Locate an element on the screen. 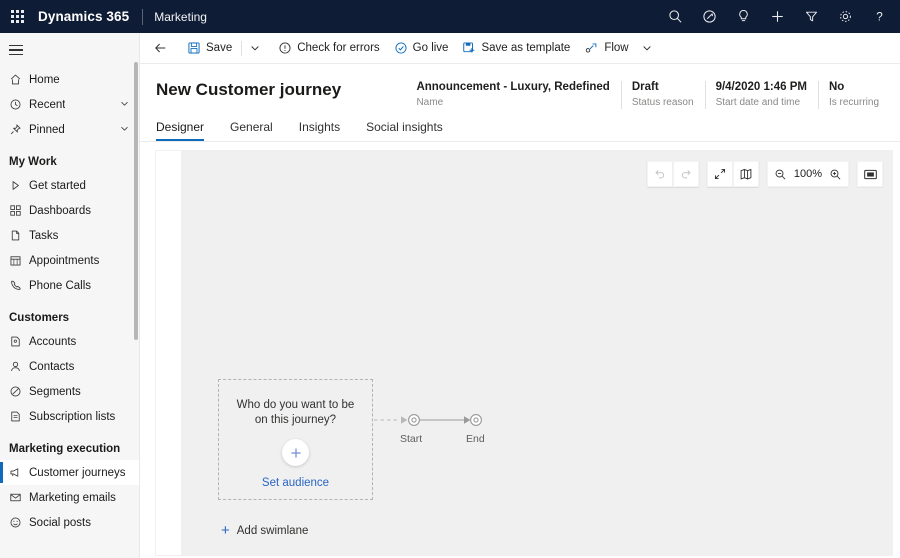 This screenshot has width=900, height=558. back-arrow-icon is located at coordinates (160, 48).